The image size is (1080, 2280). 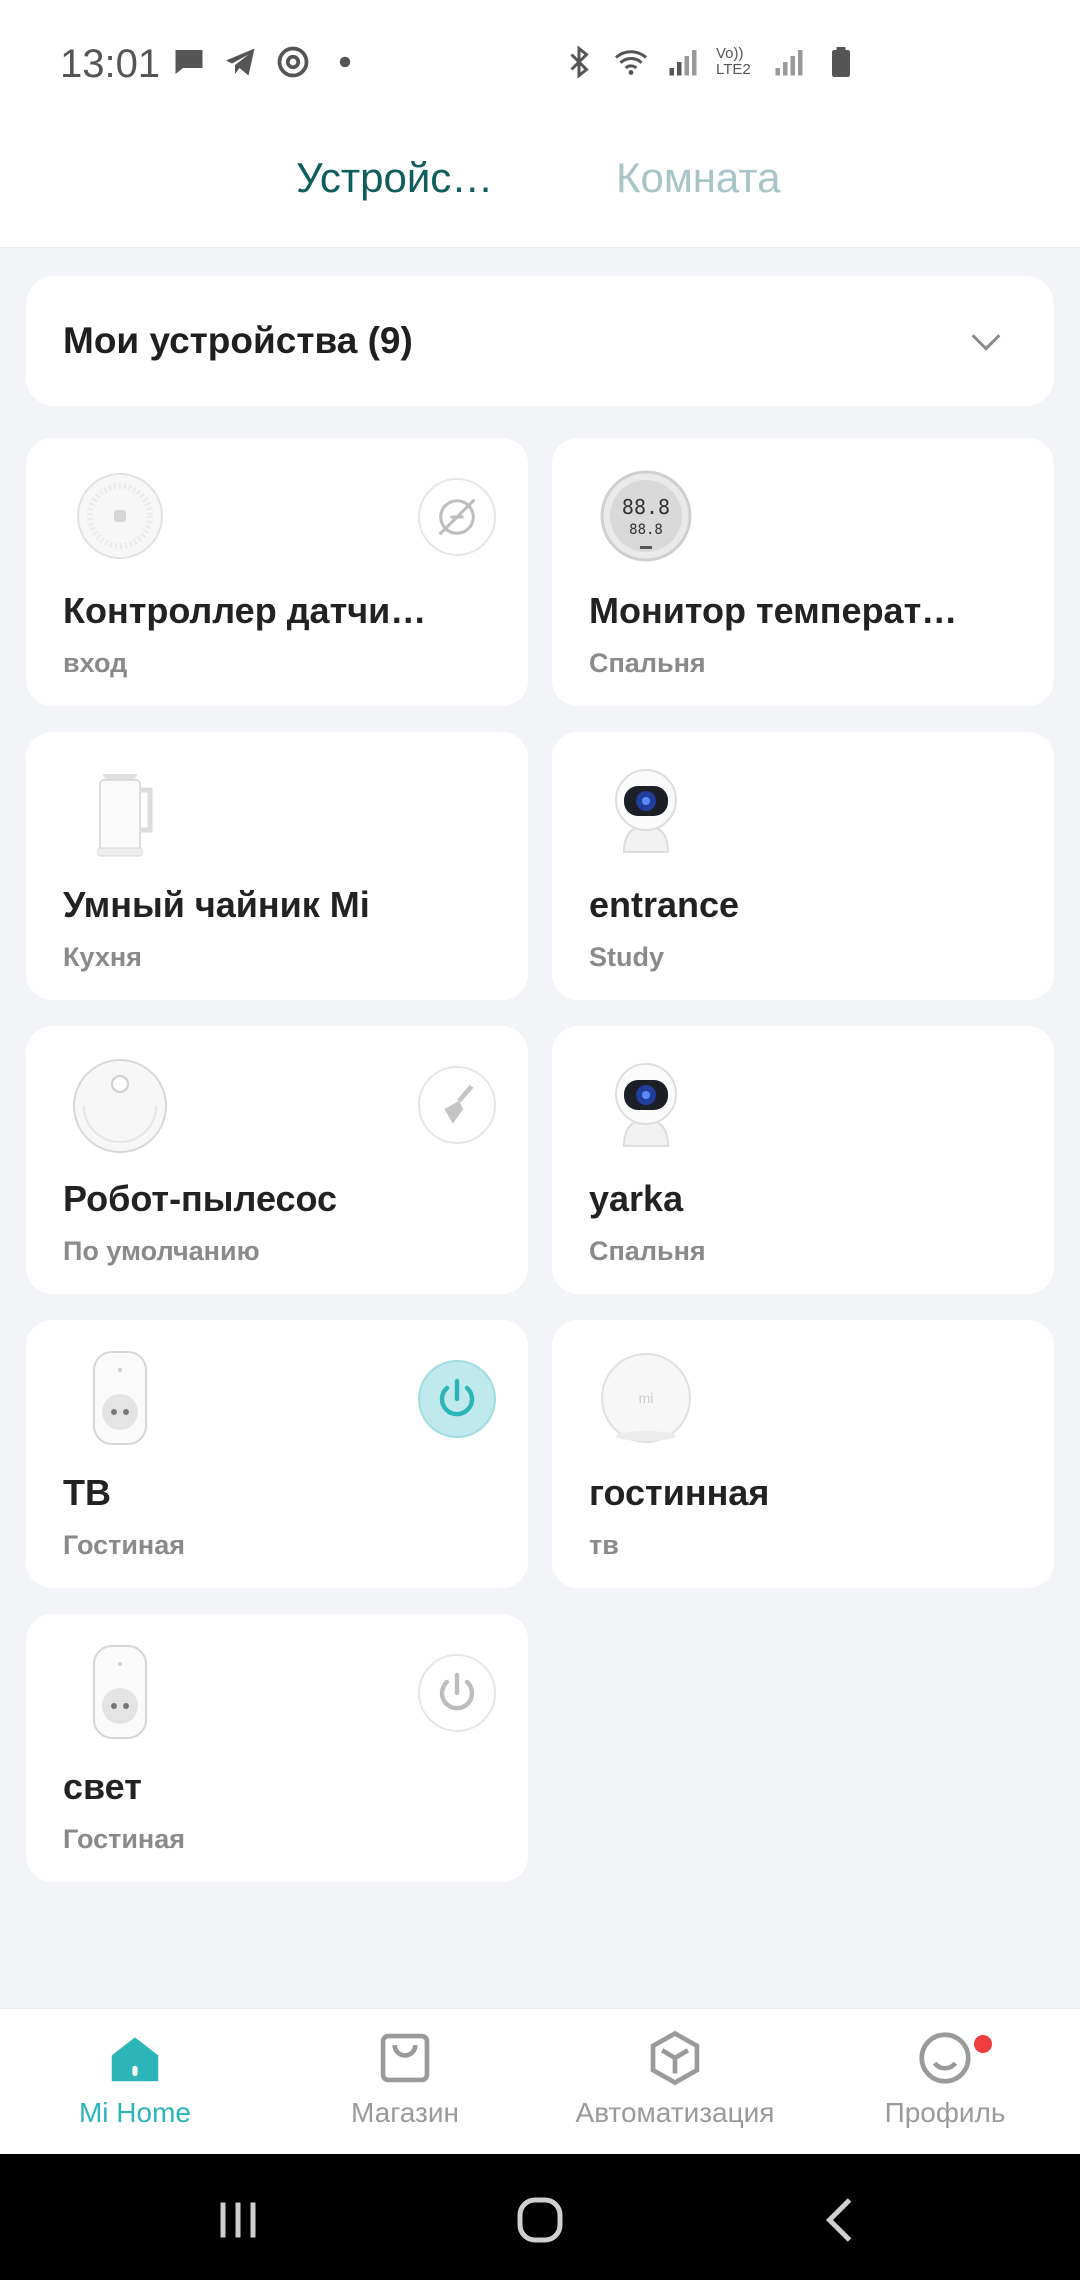 I want to click on device-card: entrance Study, so click(x=803, y=866).